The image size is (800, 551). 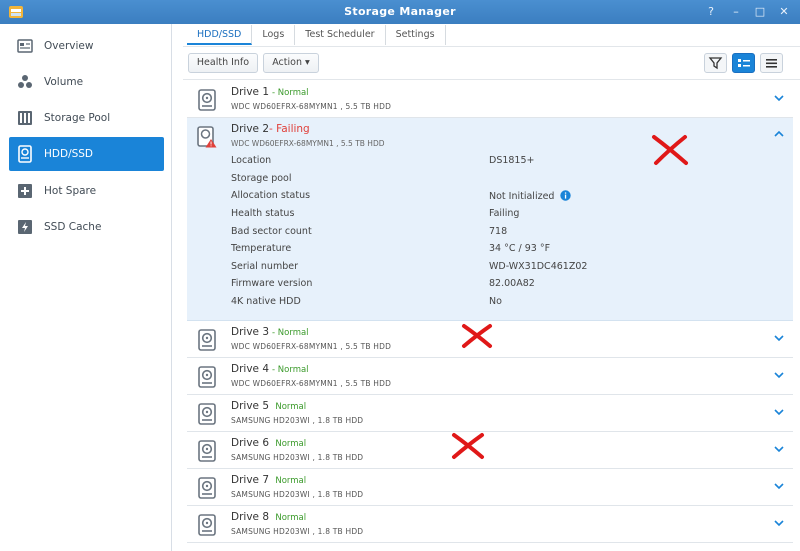 What do you see at coordinates (711, 12) in the screenshot?
I see `help-button: ?` at bounding box center [711, 12].